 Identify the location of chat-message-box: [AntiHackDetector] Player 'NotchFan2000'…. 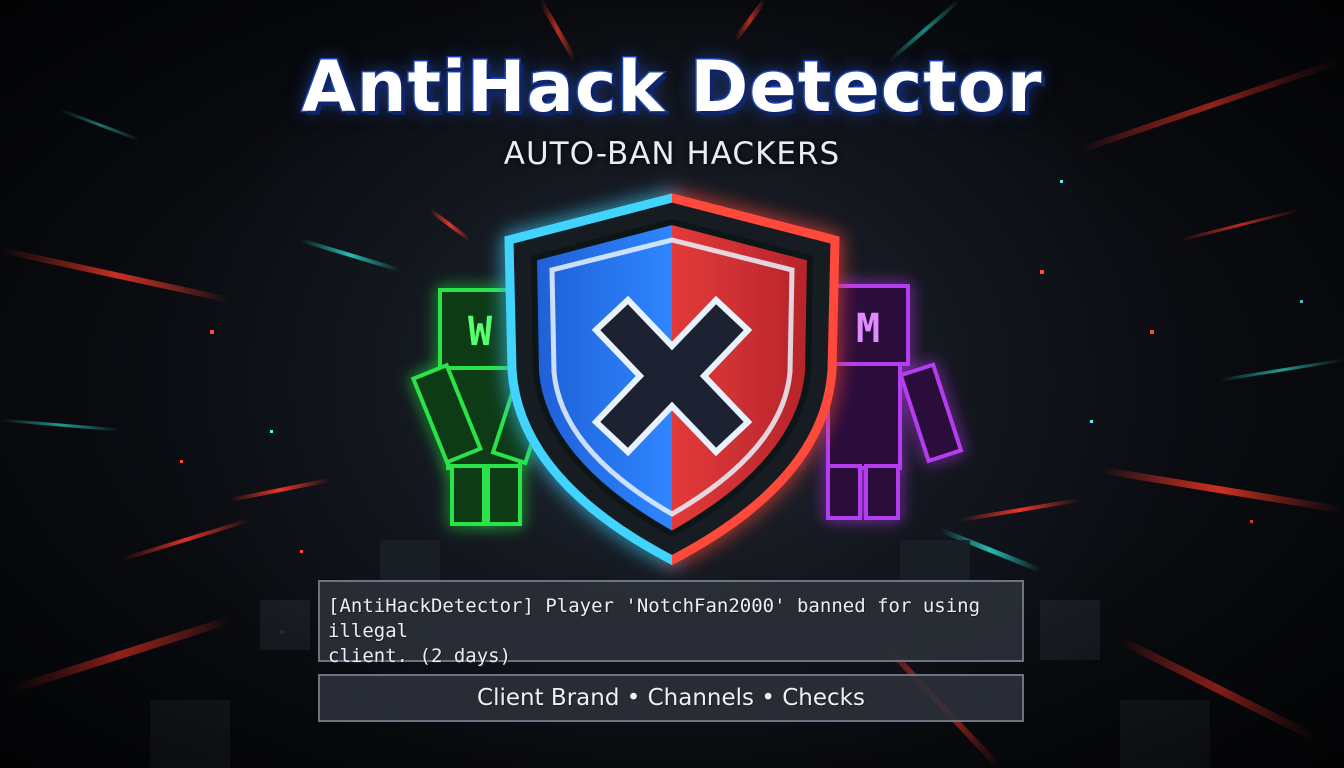
(671, 623).